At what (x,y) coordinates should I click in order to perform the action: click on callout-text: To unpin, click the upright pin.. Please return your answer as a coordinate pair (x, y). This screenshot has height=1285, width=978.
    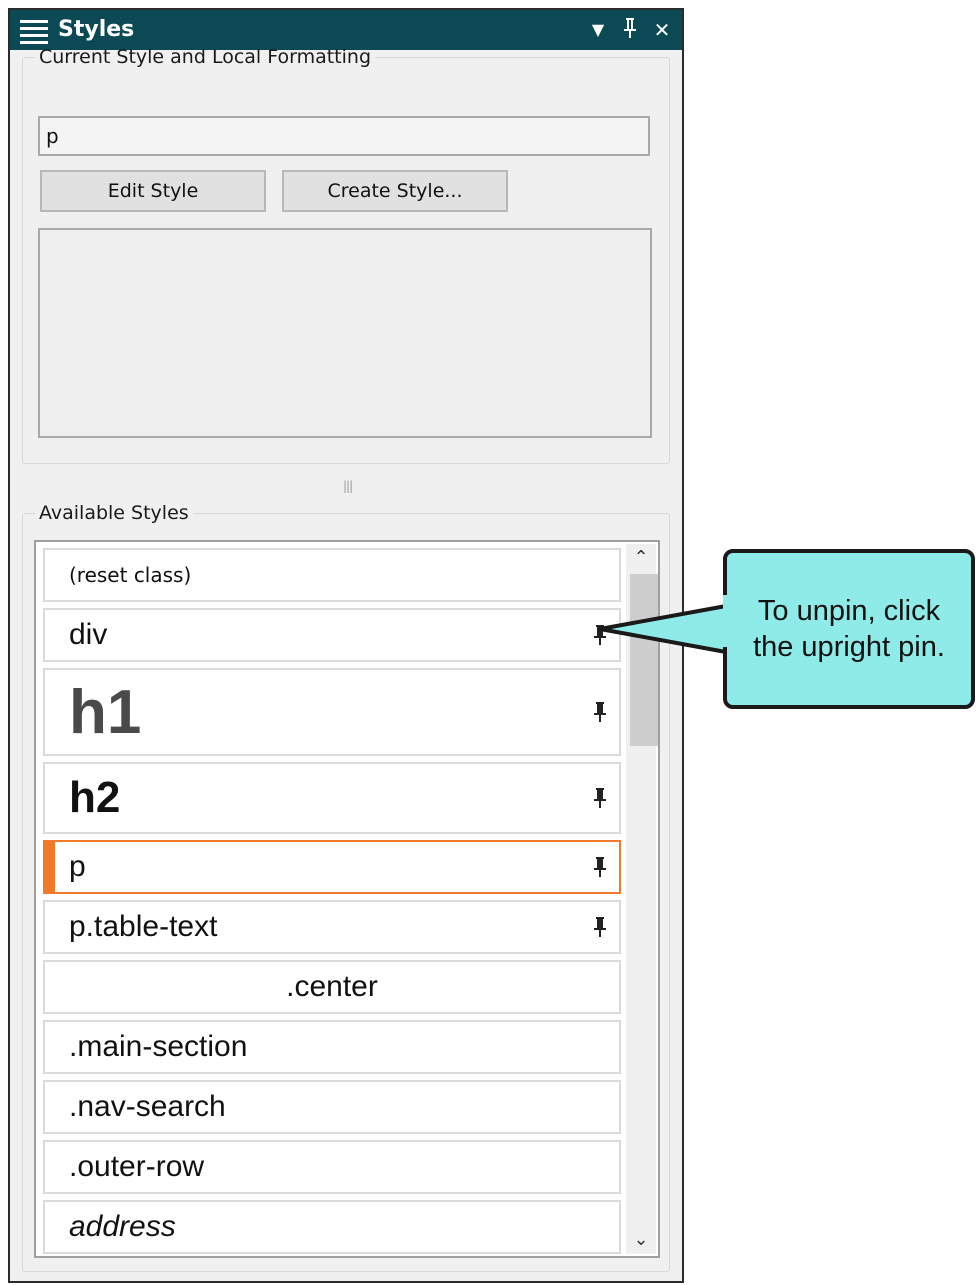
    Looking at the image, I should click on (849, 629).